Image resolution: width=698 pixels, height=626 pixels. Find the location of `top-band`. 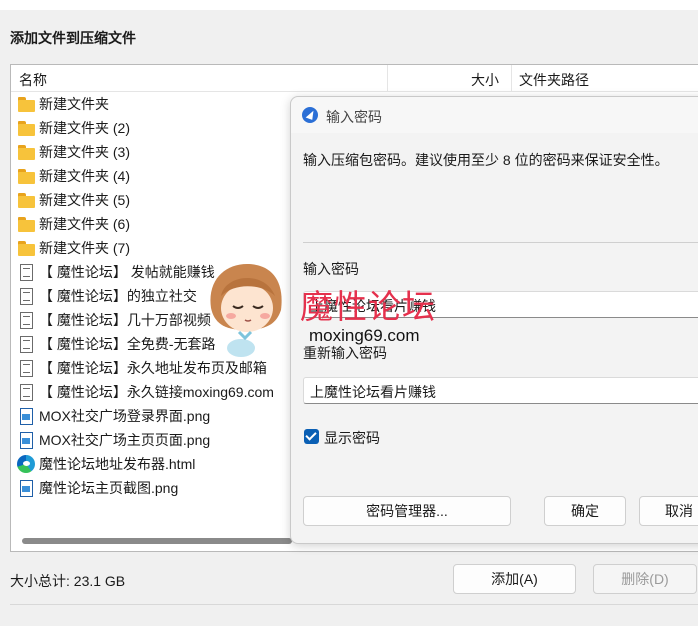

top-band is located at coordinates (349, 5).